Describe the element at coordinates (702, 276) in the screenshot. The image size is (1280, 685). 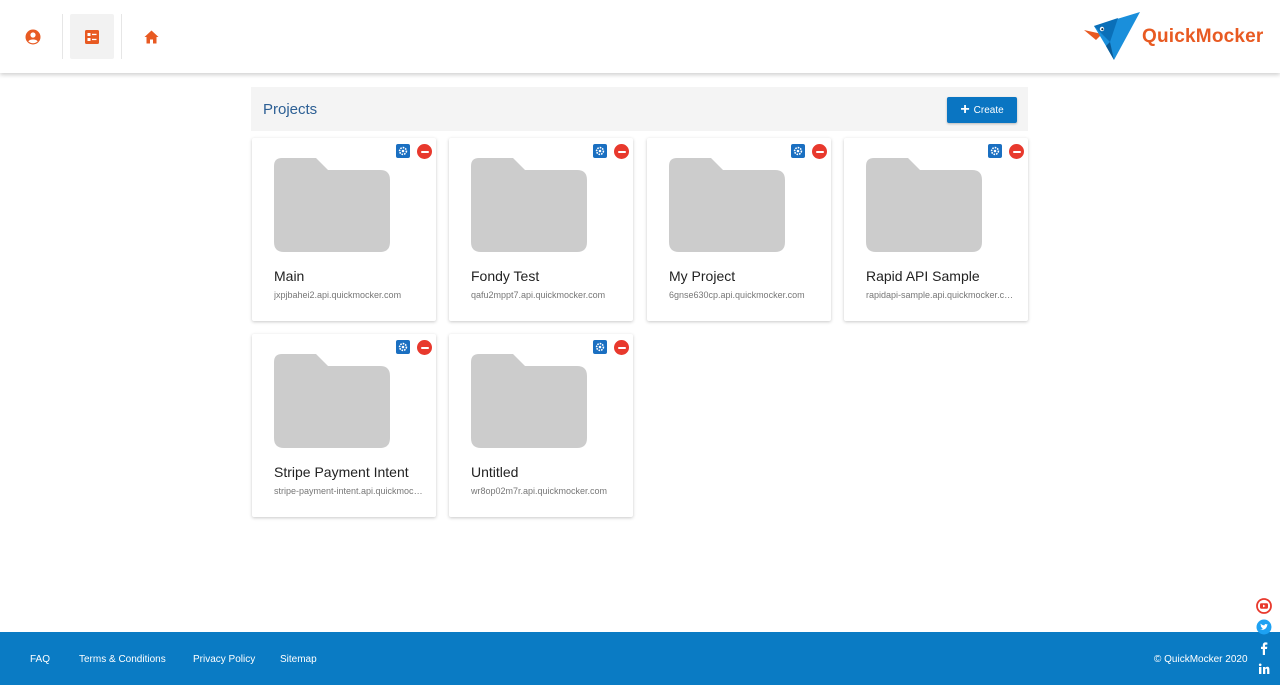
I see `project-name: My Project` at that location.